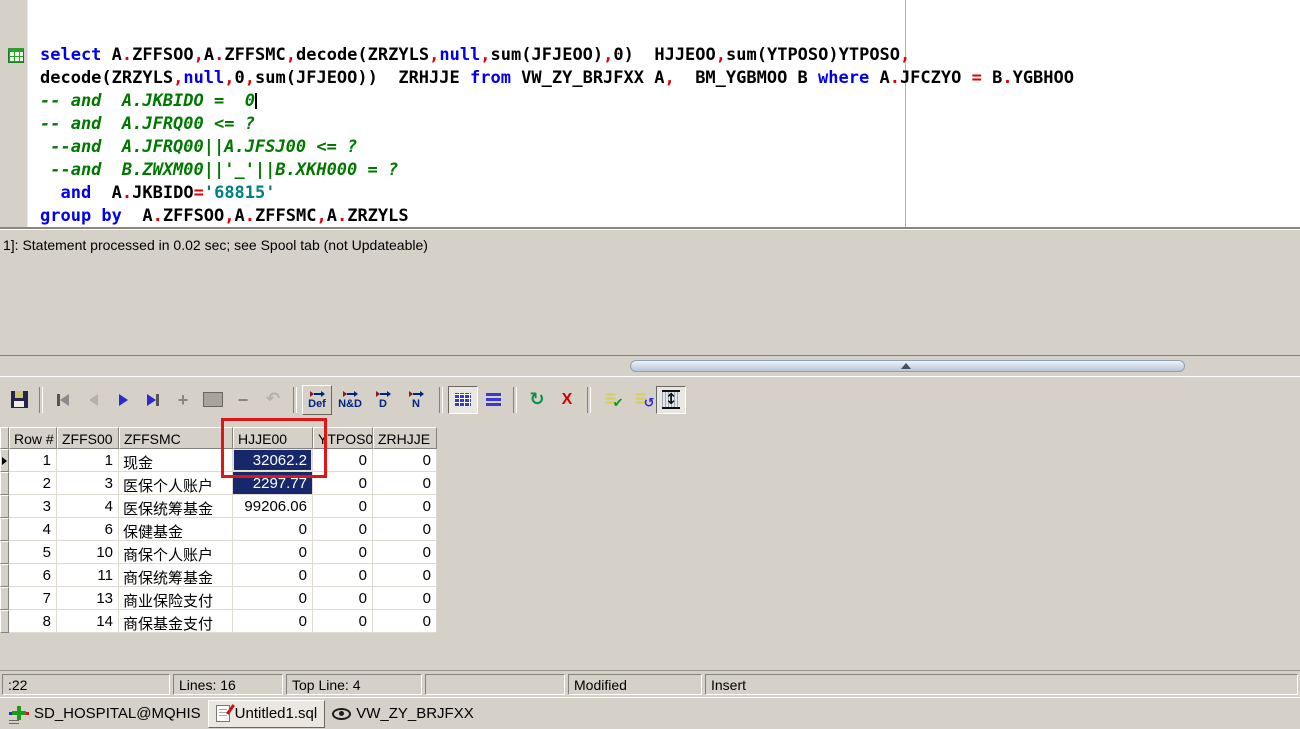  I want to click on code-line: group by A.ZFFSOO,A.ZFFSMC,A.ZRZYLS, so click(224, 216).